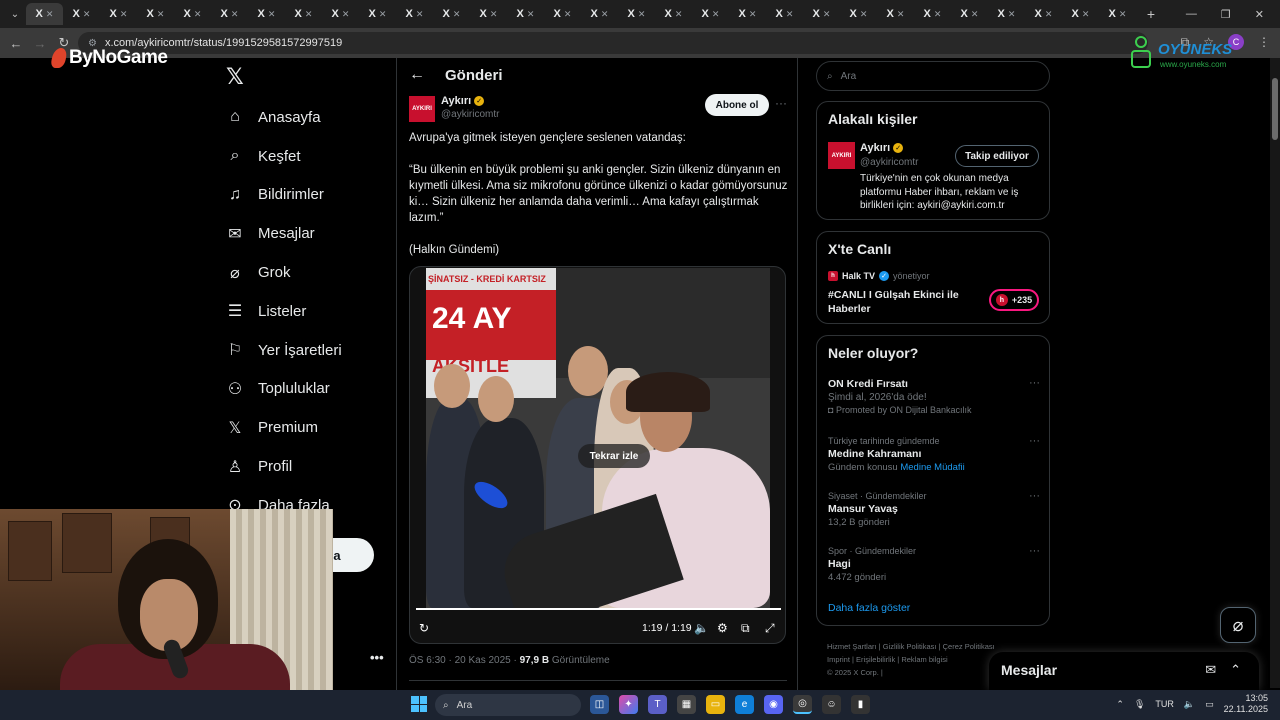 The height and width of the screenshot is (720, 1280). What do you see at coordinates (882, 148) in the screenshot?
I see `related-name: Aykırı ✓` at bounding box center [882, 148].